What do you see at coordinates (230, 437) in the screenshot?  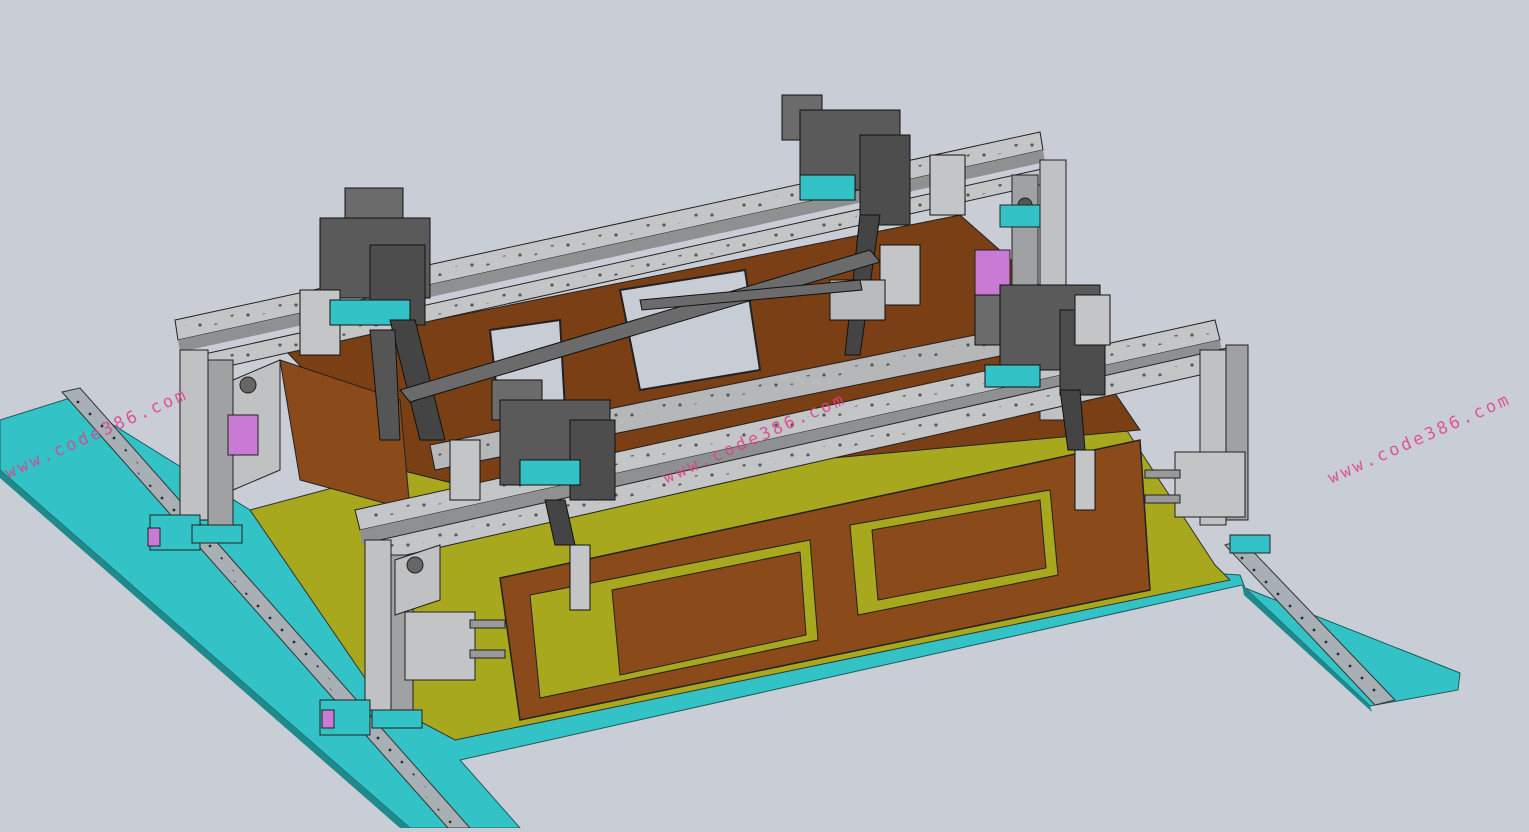 I see `back-left-legs` at bounding box center [230, 437].